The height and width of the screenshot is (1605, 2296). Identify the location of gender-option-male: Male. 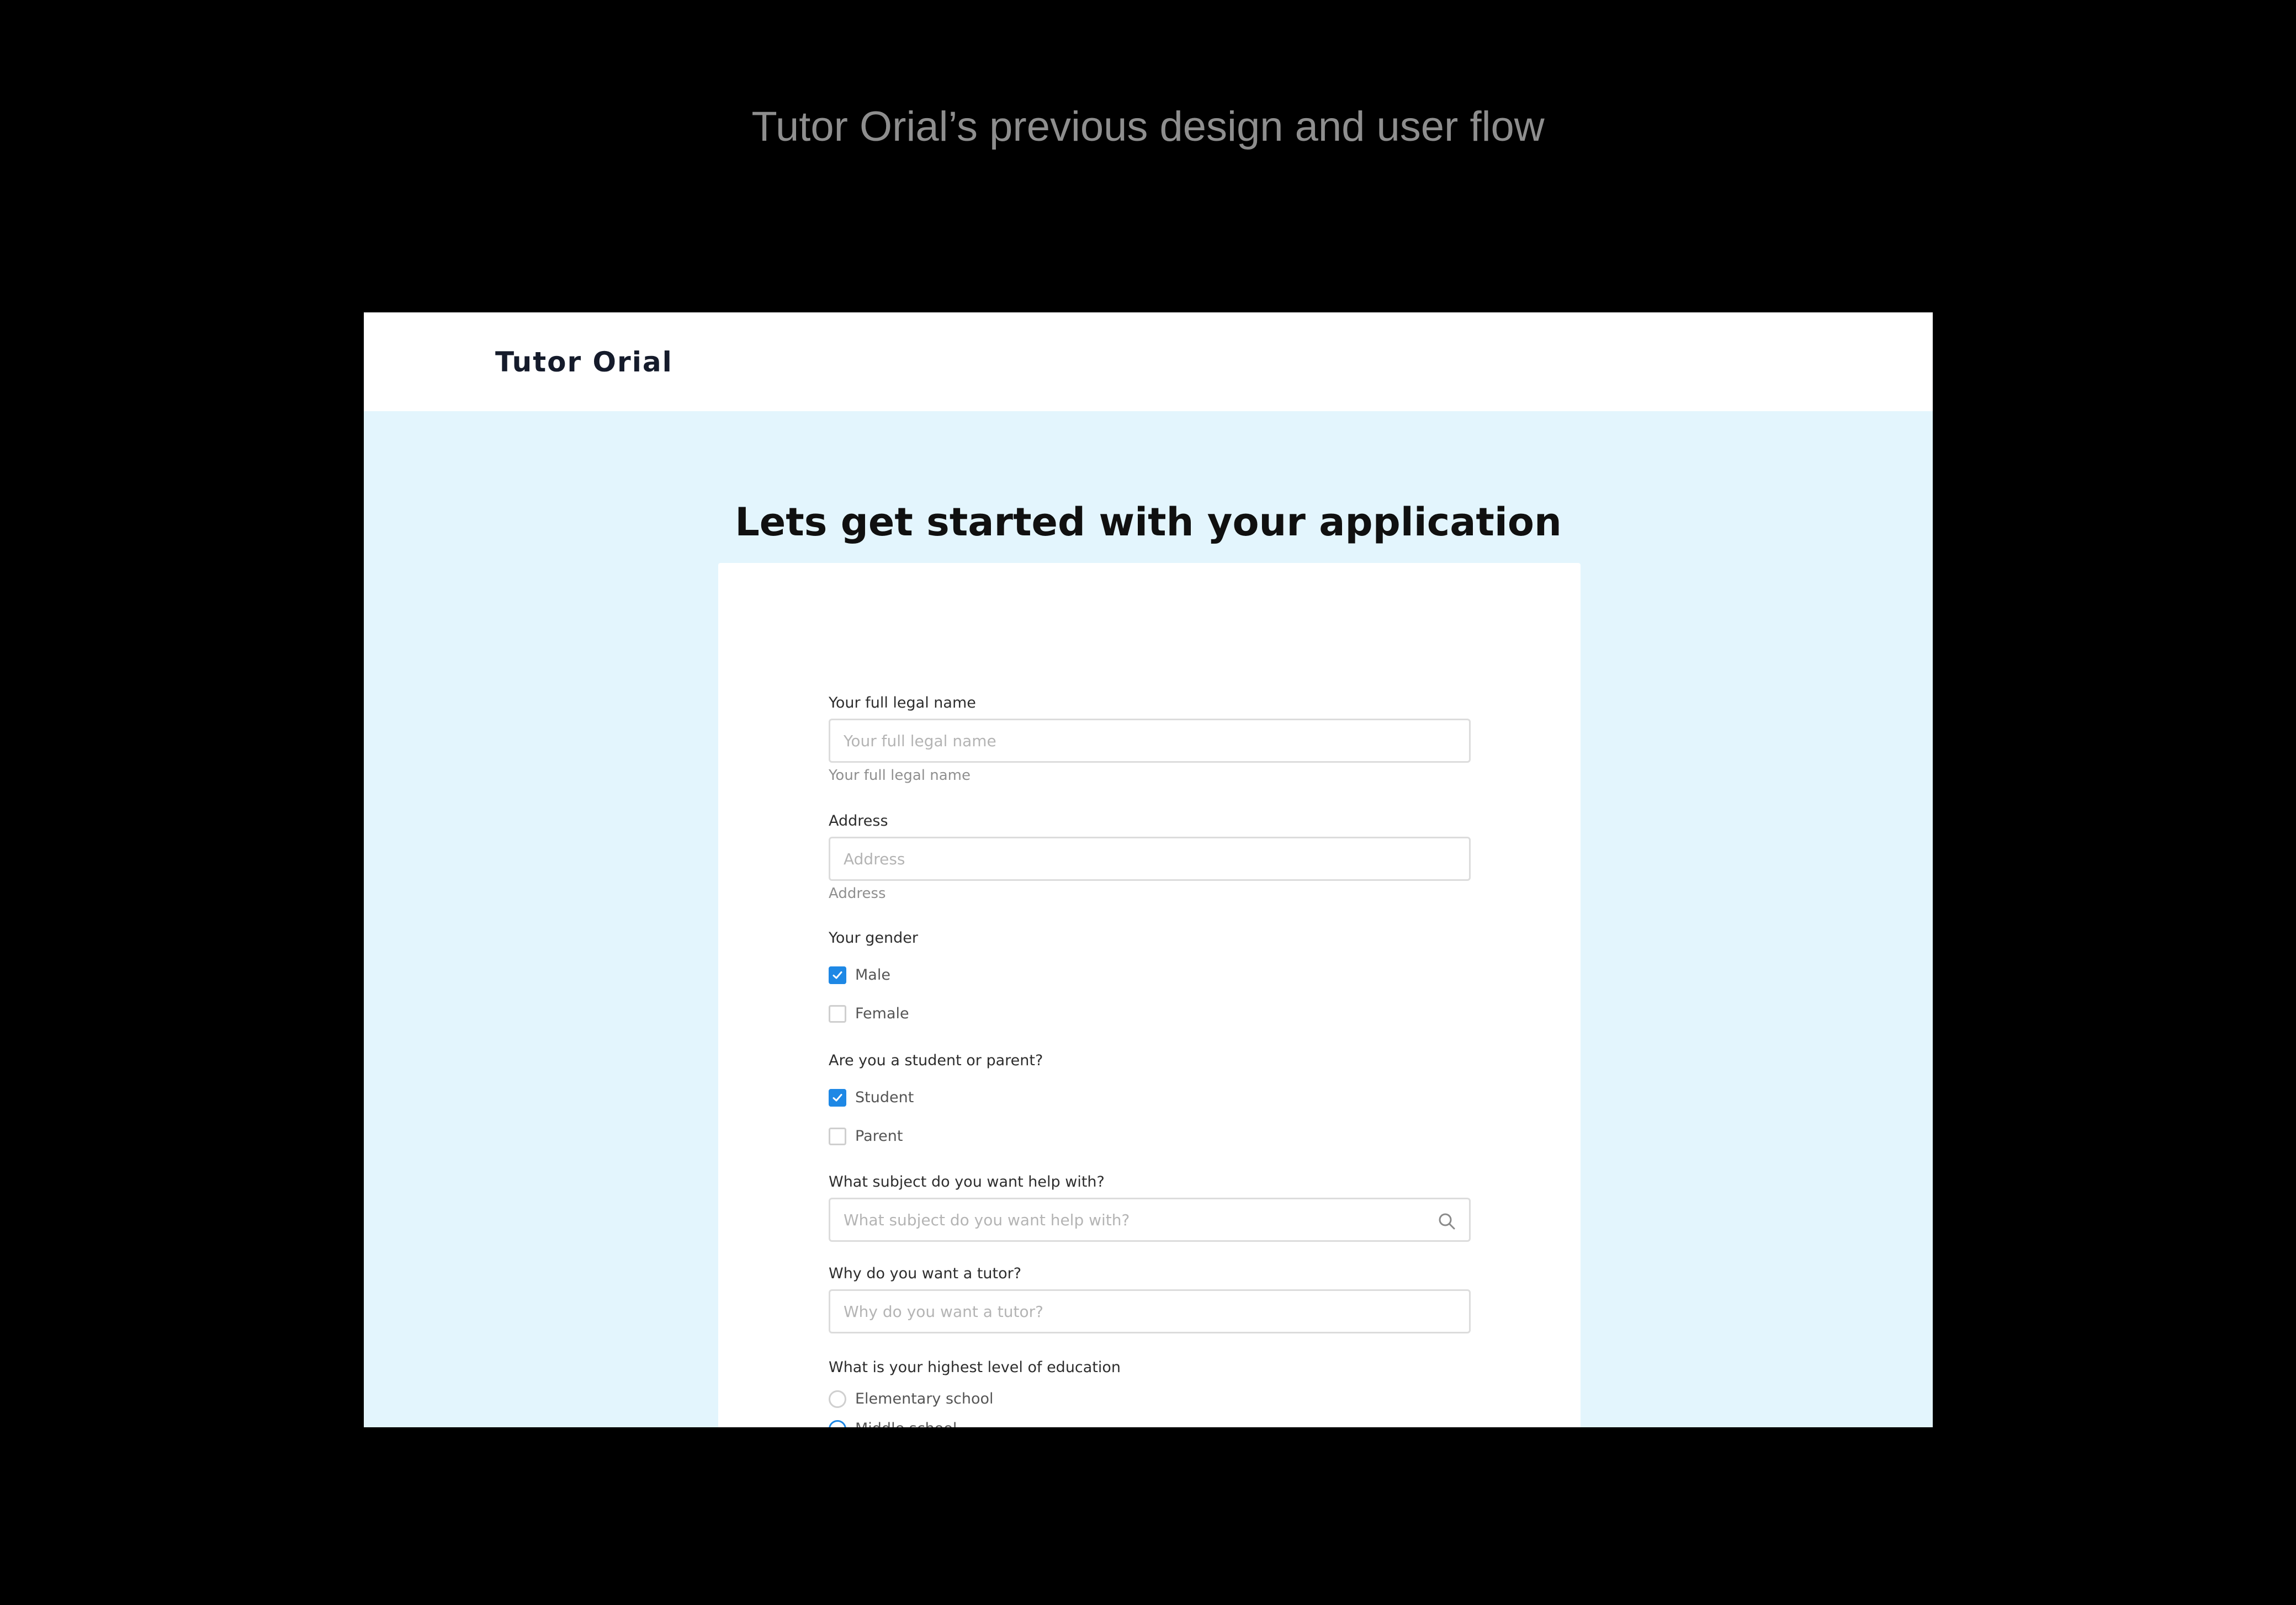
(859, 975).